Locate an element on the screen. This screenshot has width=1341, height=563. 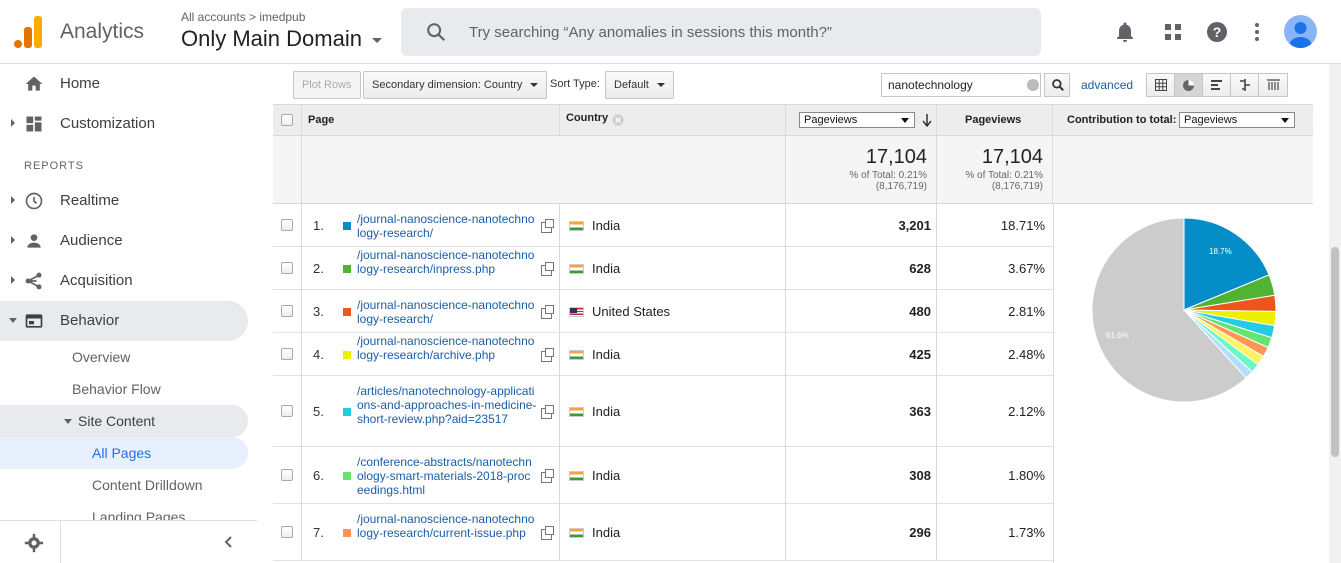
sort-descending-icon is located at coordinates (927, 120).